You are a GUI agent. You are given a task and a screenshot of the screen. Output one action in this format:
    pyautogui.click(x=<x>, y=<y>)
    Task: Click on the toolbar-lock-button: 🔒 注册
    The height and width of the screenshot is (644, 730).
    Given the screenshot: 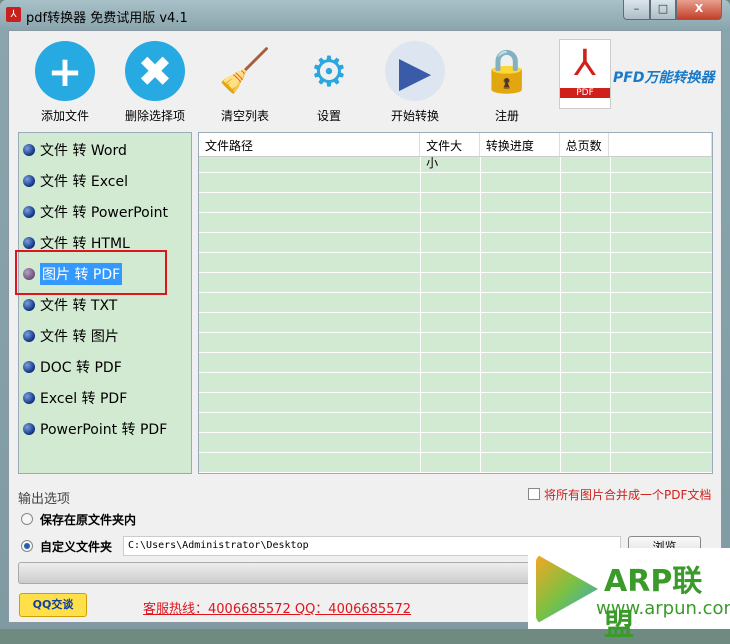 What is the action you would take?
    pyautogui.click(x=507, y=82)
    